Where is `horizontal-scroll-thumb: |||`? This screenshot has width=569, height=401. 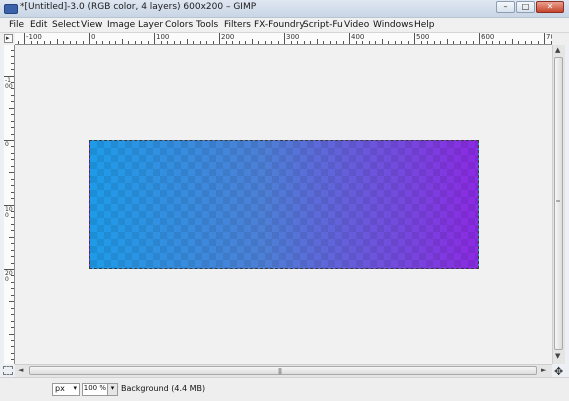 horizontal-scroll-thumb: ||| is located at coordinates (283, 370).